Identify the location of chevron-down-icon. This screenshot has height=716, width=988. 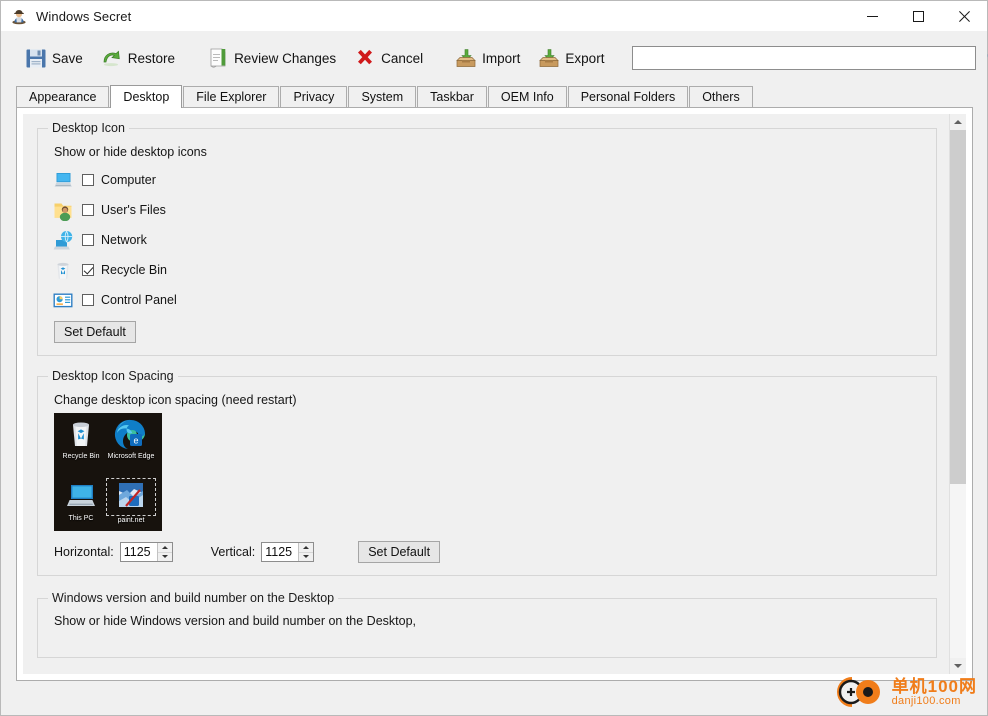
(958, 666).